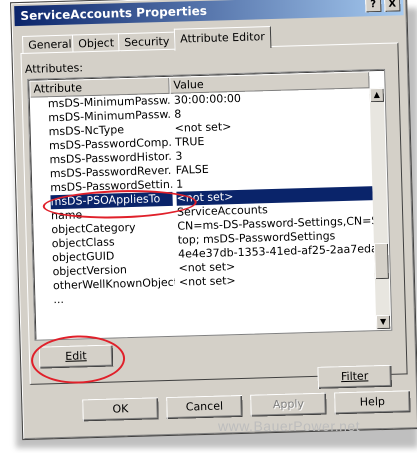 The width and height of the screenshot is (417, 453). I want to click on attributes-label: Attributes:, so click(54, 68).